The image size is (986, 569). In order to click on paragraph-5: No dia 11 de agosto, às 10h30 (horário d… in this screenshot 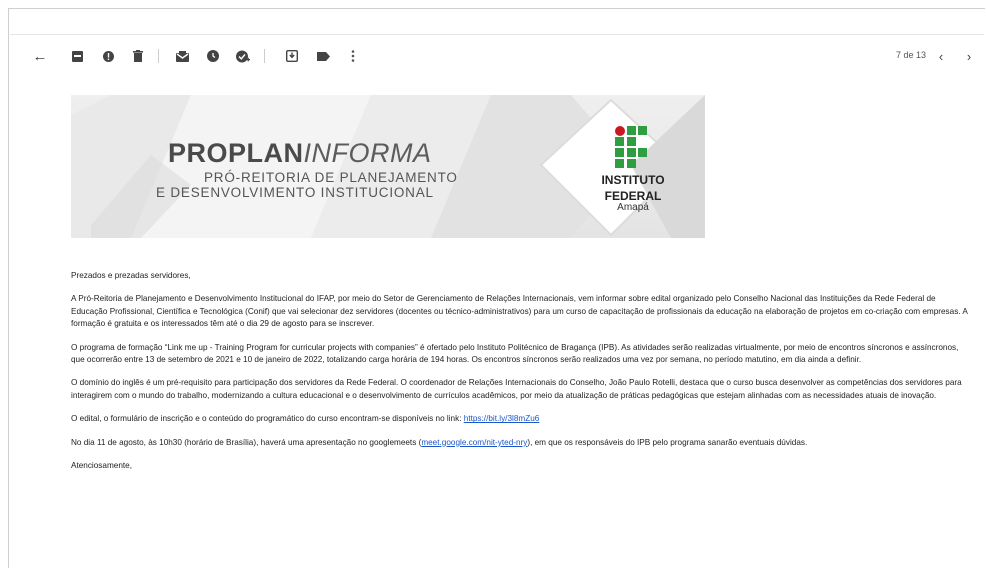, I will do `click(439, 442)`.